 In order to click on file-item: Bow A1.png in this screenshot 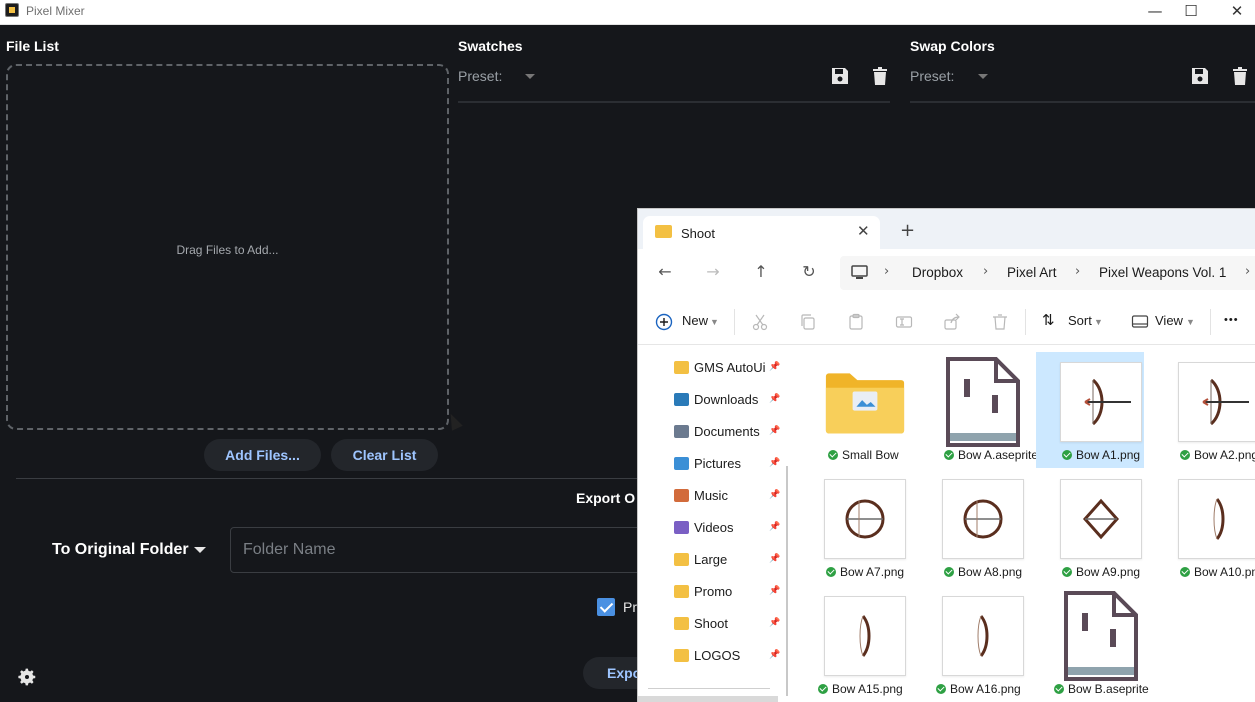, I will do `click(1090, 410)`.